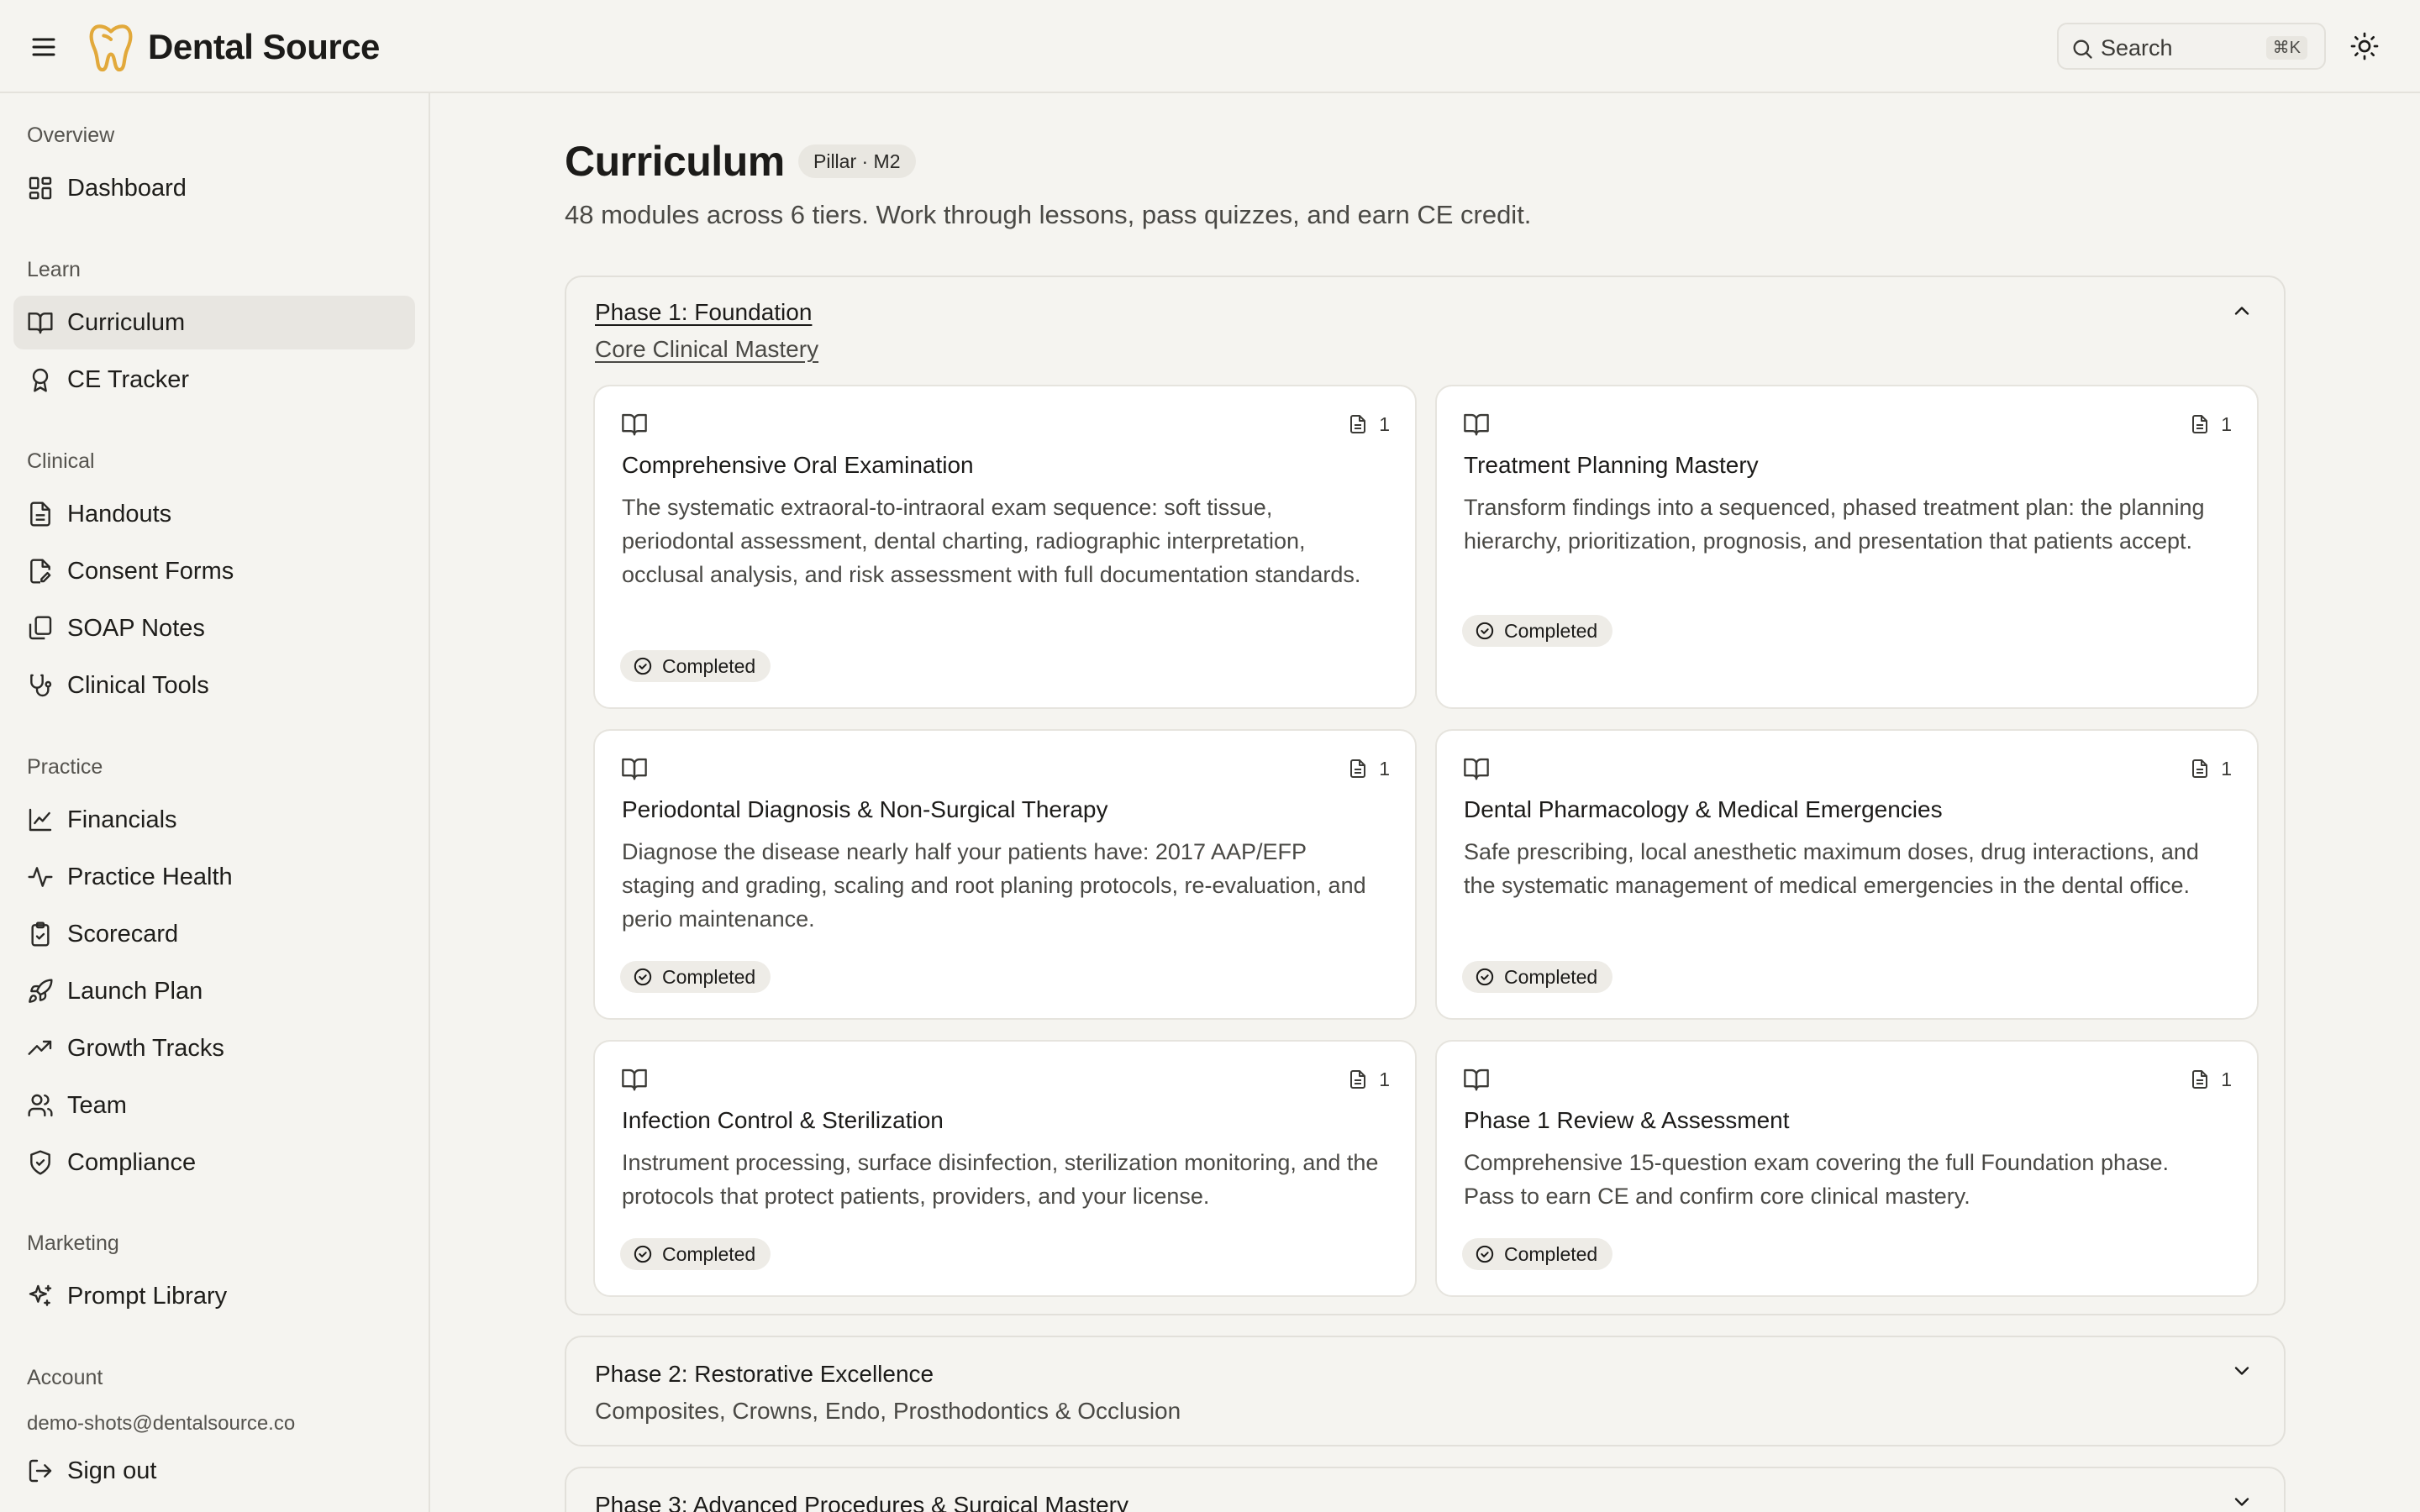 The width and height of the screenshot is (2420, 1512). What do you see at coordinates (214, 820) in the screenshot?
I see `sidebar-item-financials: Financials` at bounding box center [214, 820].